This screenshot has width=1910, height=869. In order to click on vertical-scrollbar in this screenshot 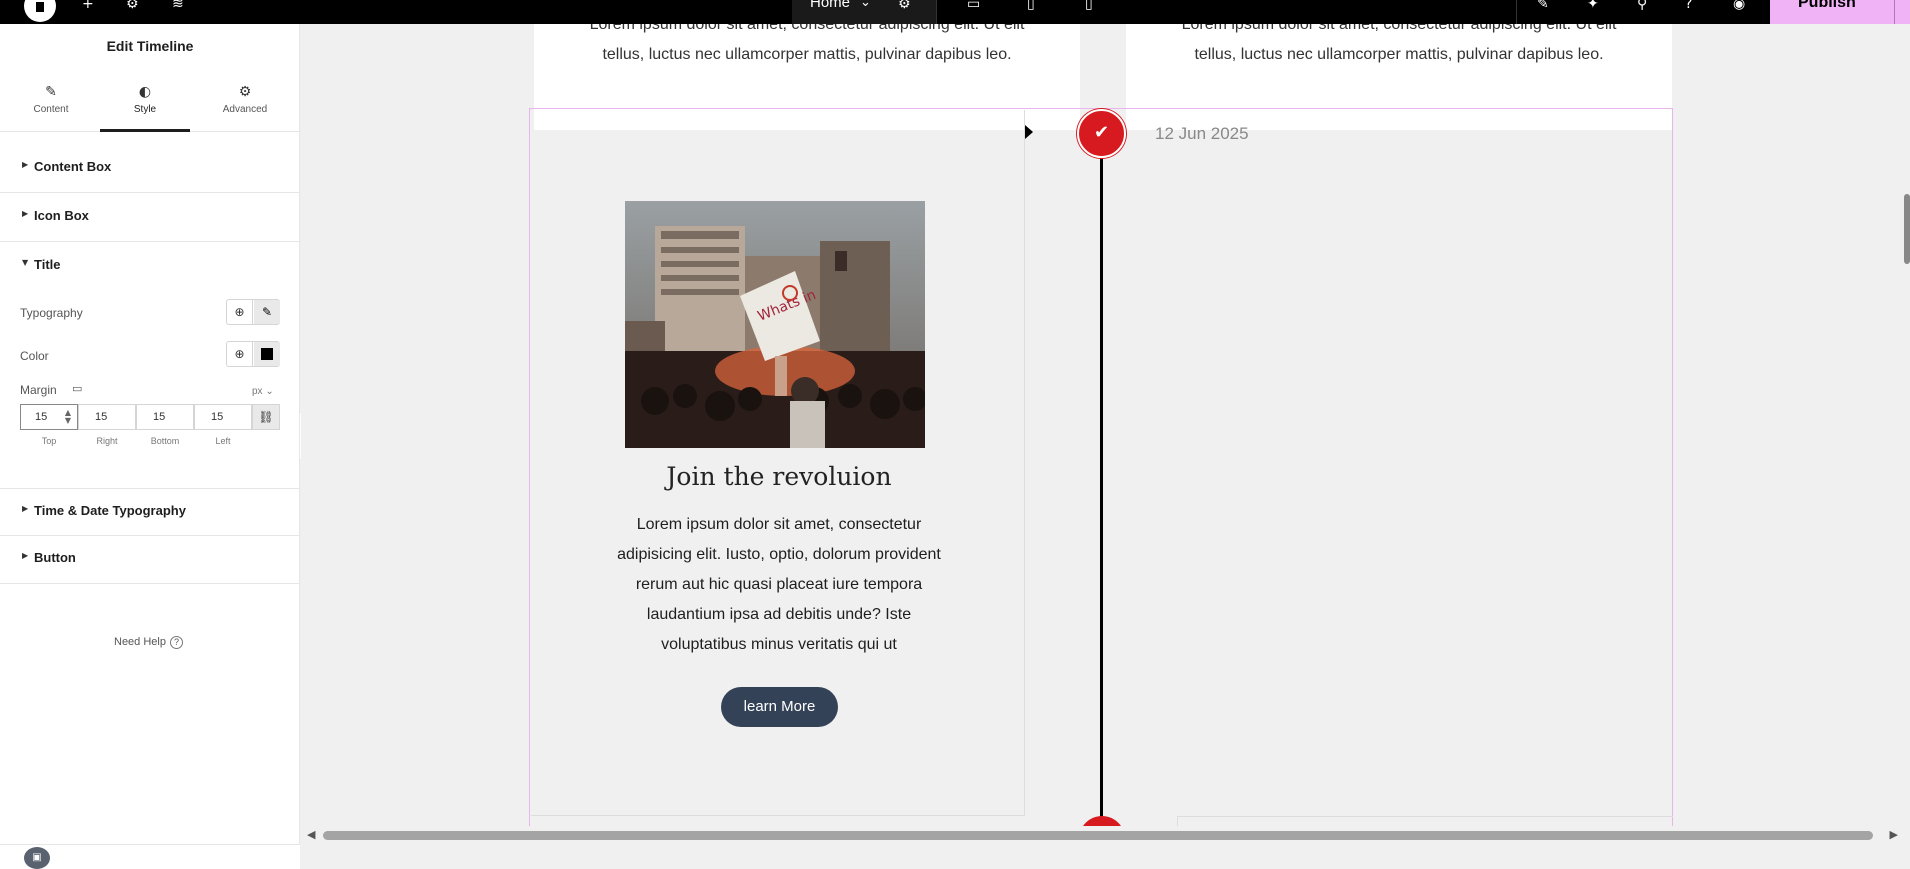, I will do `click(1907, 425)`.